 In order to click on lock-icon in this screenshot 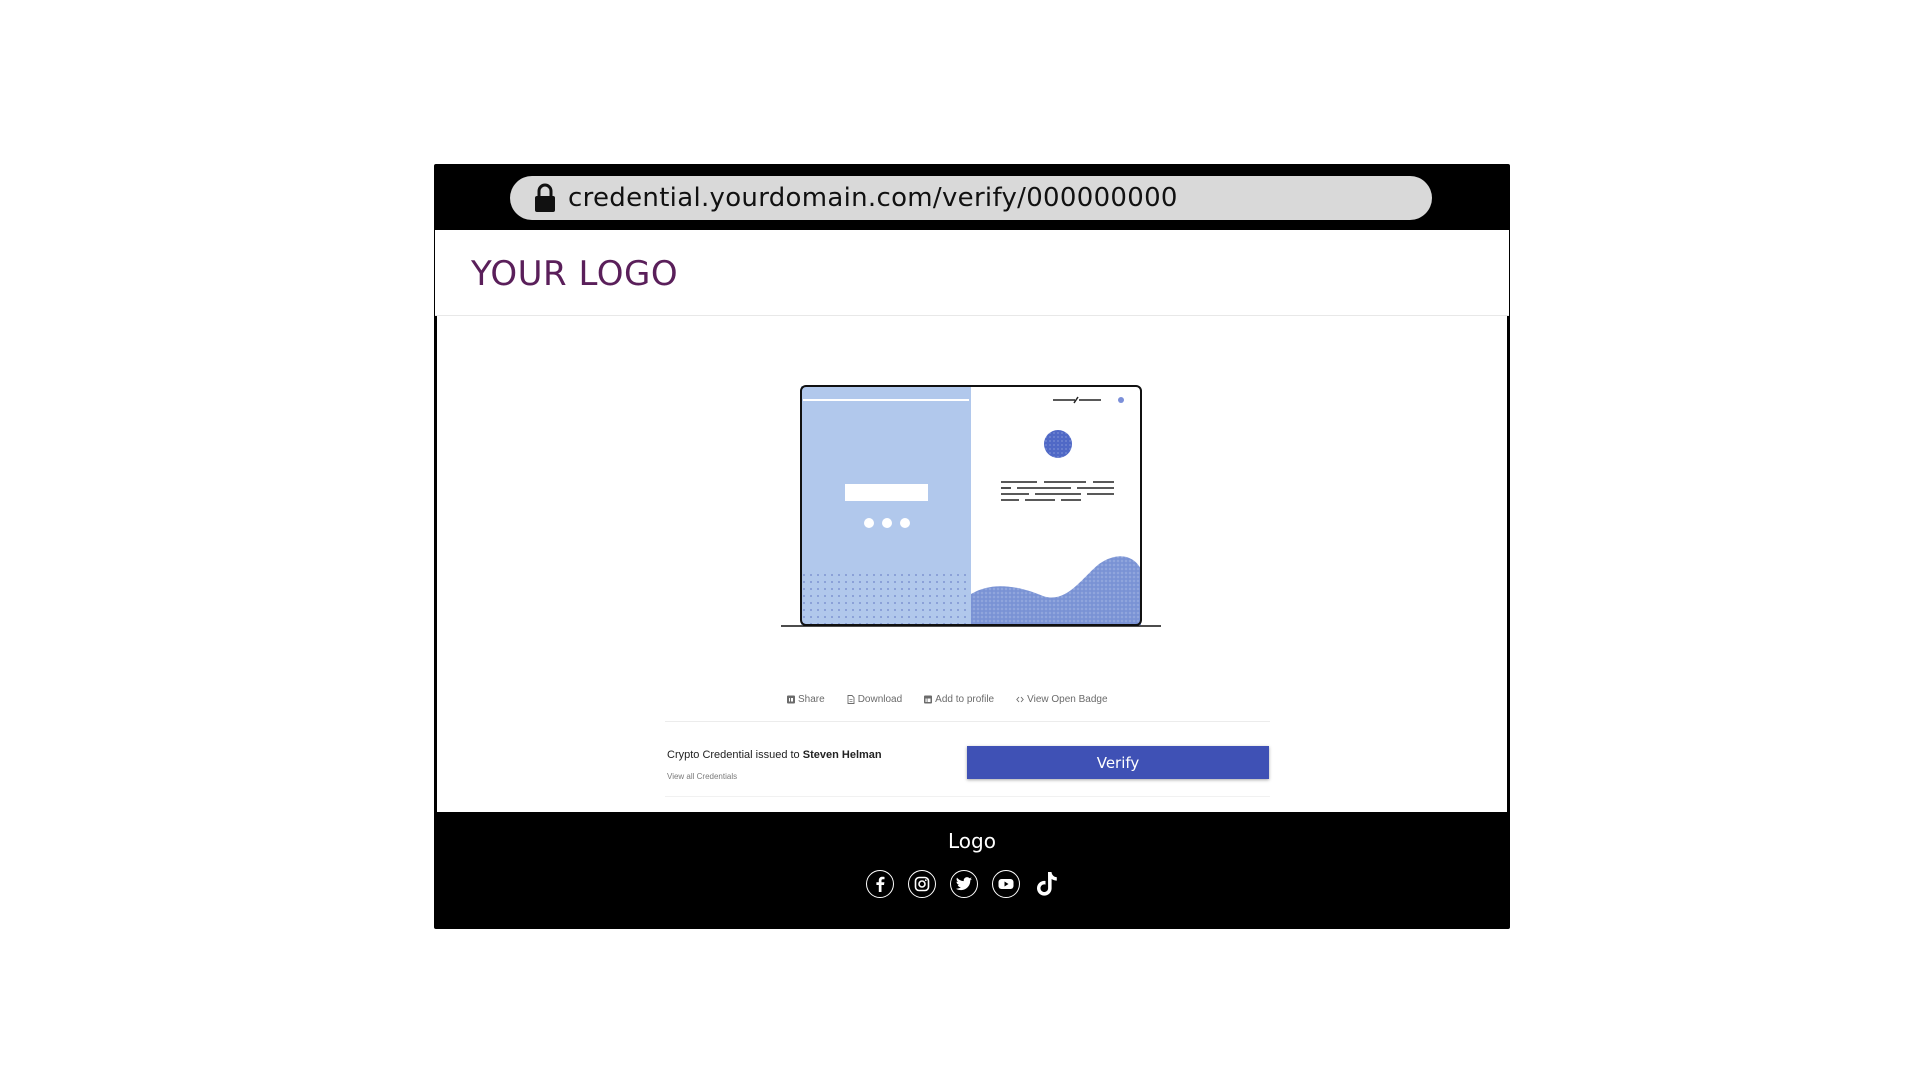, I will do `click(545, 198)`.